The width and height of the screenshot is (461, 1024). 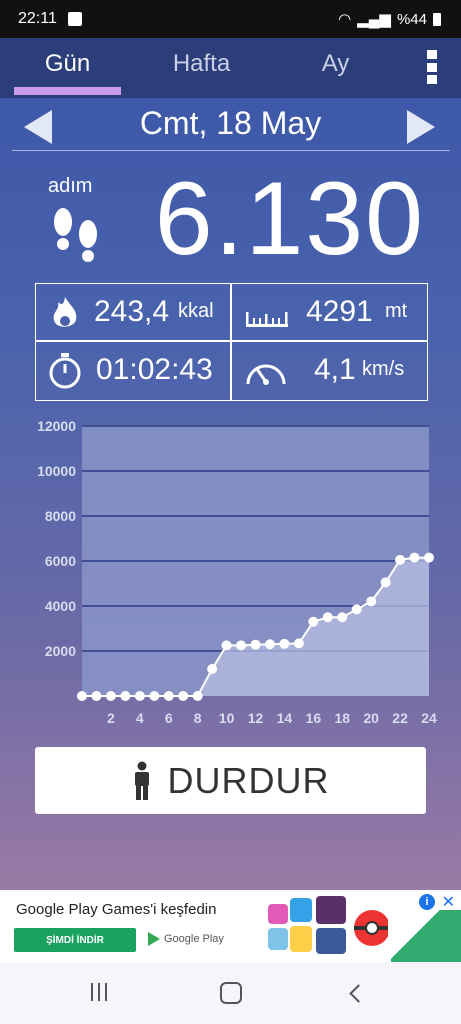 I want to click on date-navigator: Cmt, 18 May, so click(x=230, y=125).